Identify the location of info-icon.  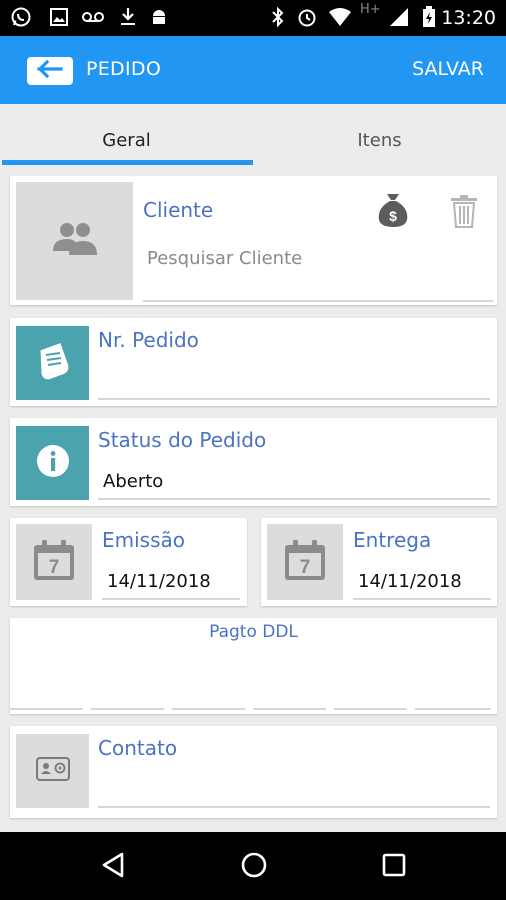
(53, 463).